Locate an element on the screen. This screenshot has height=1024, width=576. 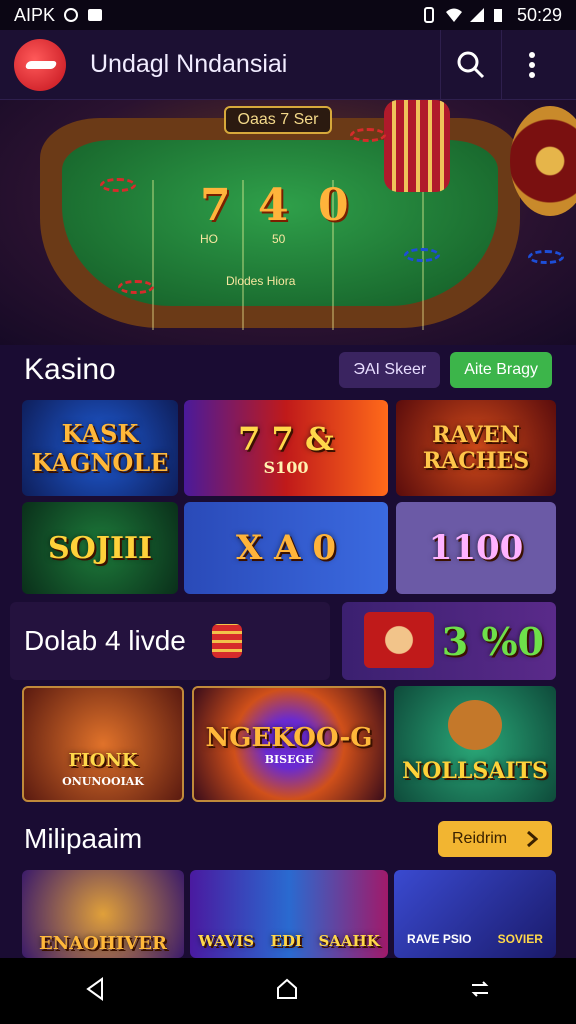
game-title: SOJIII is located at coordinates (100, 548).